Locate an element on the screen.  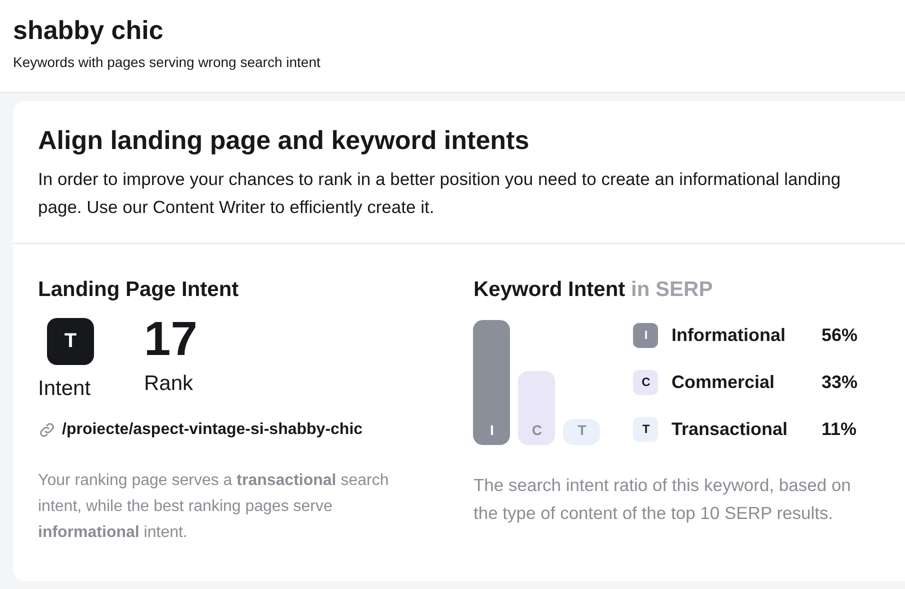
card-description: In order to improve your chances to rank in a better position you need to create an informational landing page. Use our Content Writer to efficiently create it. is located at coordinates (440, 193).